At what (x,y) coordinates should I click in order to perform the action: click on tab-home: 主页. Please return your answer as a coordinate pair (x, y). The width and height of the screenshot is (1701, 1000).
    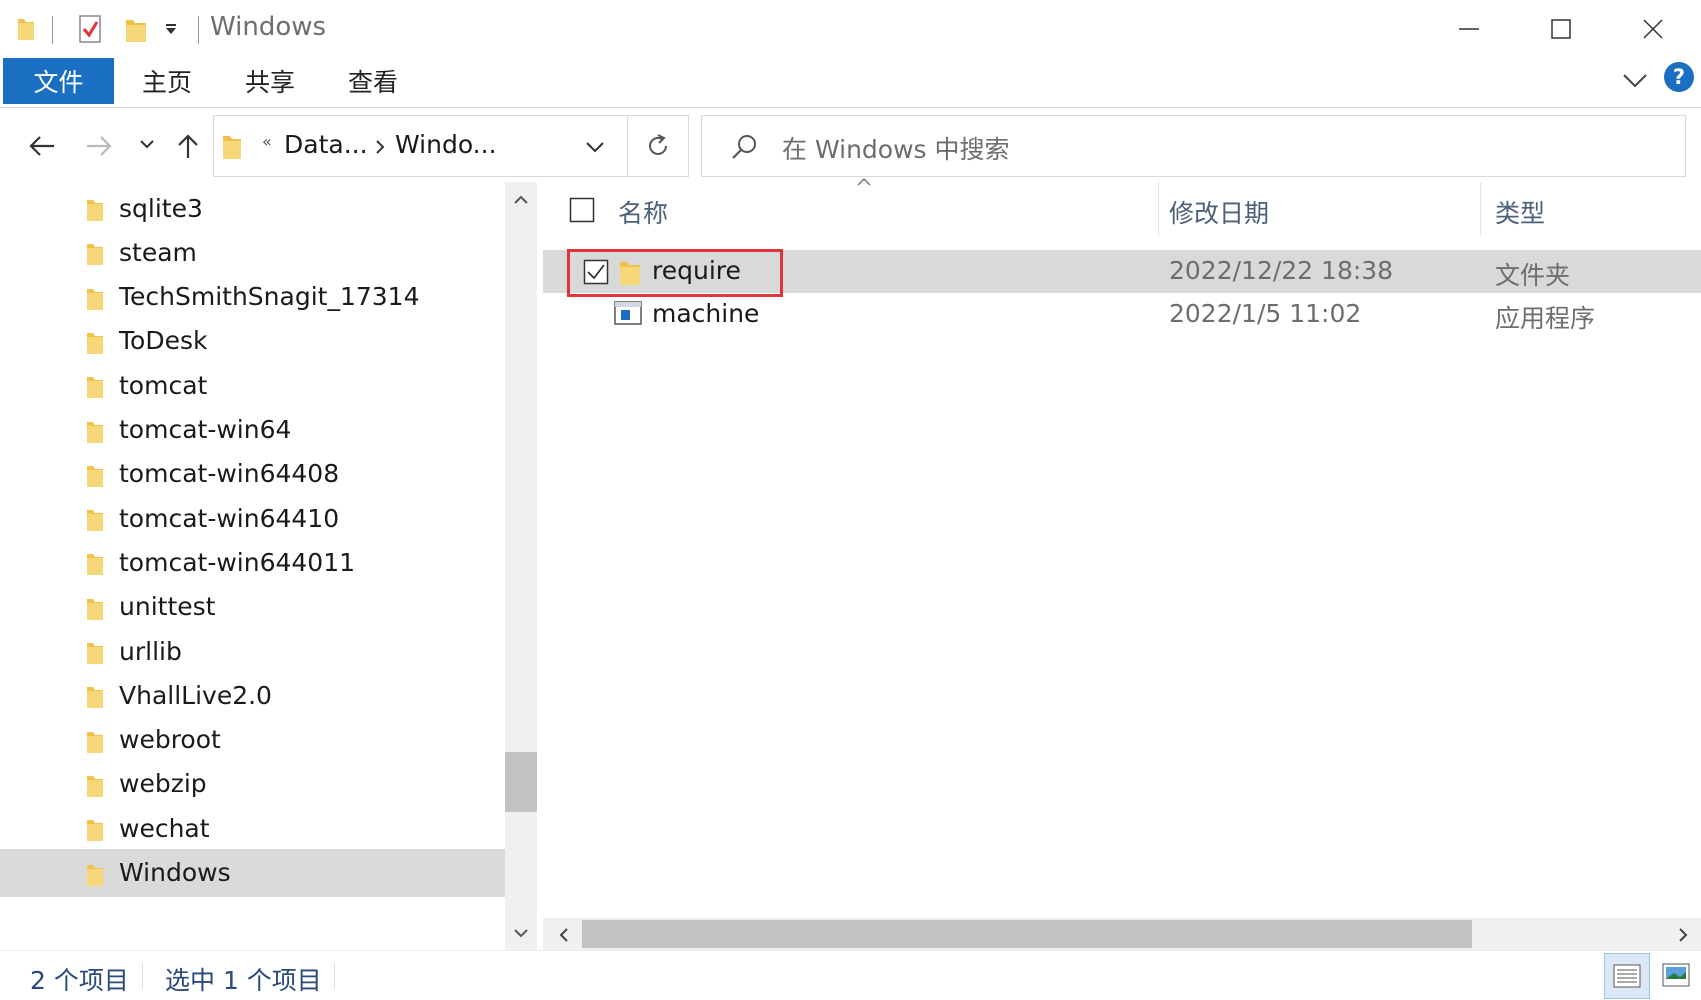
    Looking at the image, I should click on (167, 81).